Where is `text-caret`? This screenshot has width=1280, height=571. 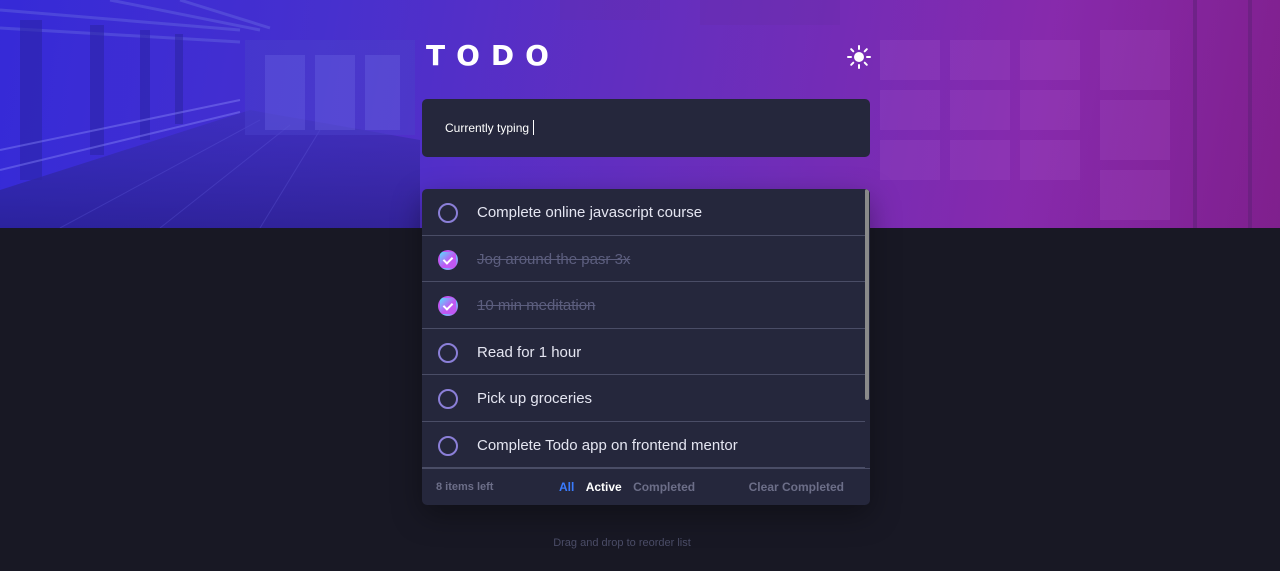 text-caret is located at coordinates (534, 127).